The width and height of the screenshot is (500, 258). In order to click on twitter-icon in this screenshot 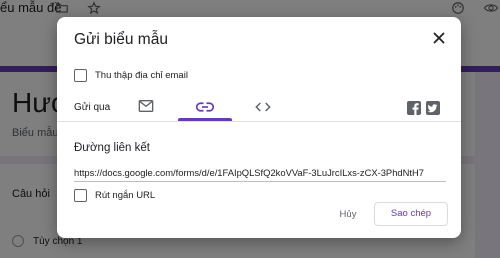, I will do `click(433, 108)`.